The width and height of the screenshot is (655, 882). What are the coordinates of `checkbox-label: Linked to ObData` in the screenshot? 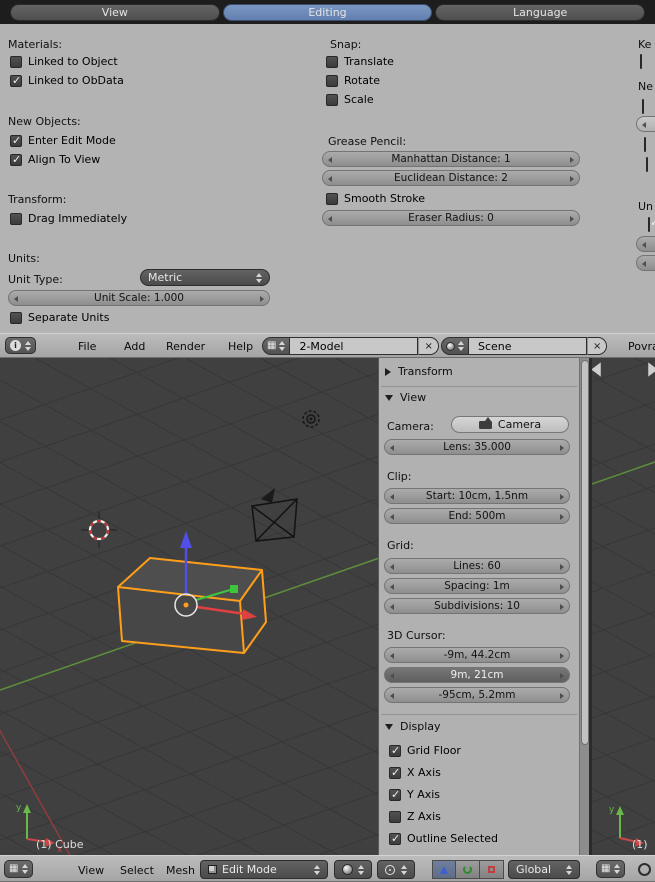 It's located at (76, 80).